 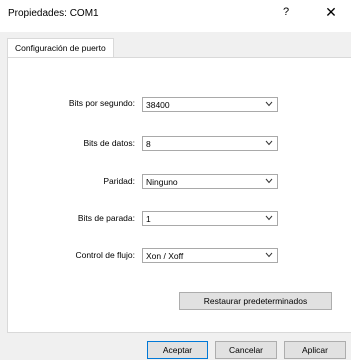 I want to click on data-bits-label: Bits de datos:, so click(x=109, y=143).